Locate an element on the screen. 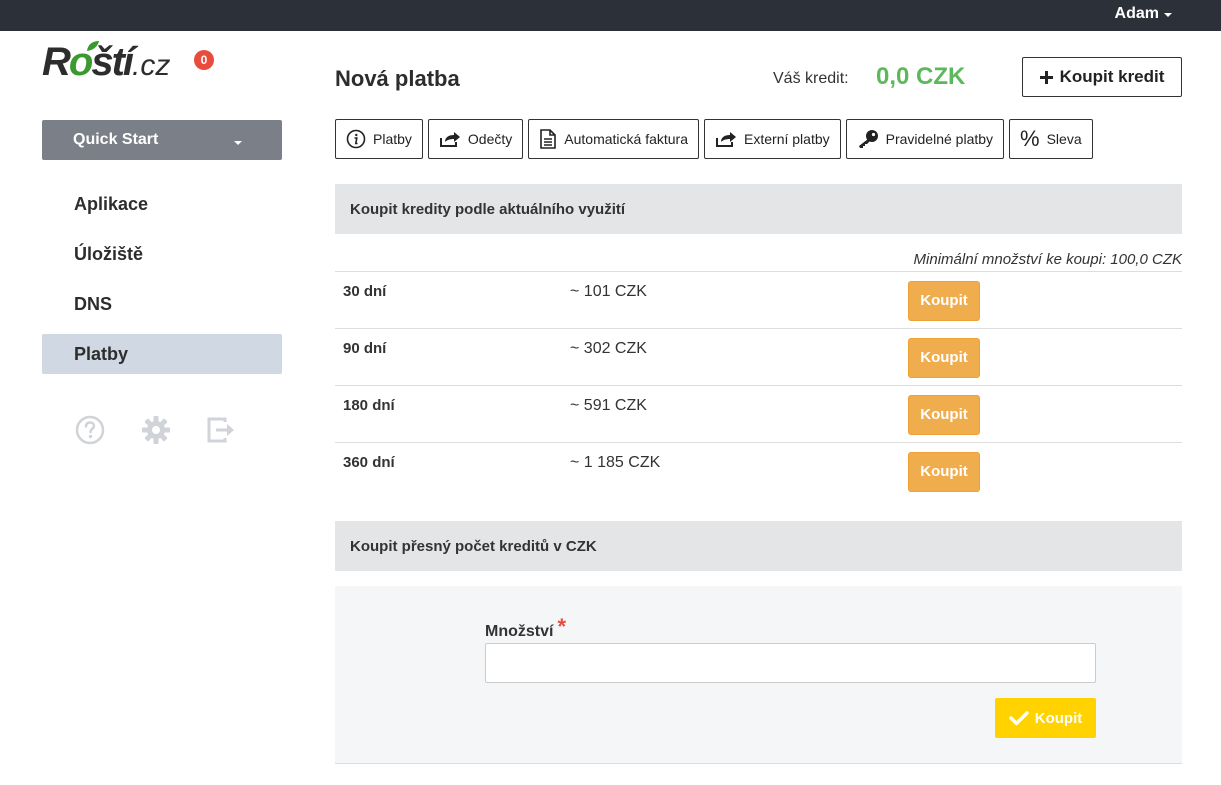 This screenshot has height=785, width=1221. usage-section-heading: Koupit kredity podle aktuálního využití is located at coordinates (758, 209).